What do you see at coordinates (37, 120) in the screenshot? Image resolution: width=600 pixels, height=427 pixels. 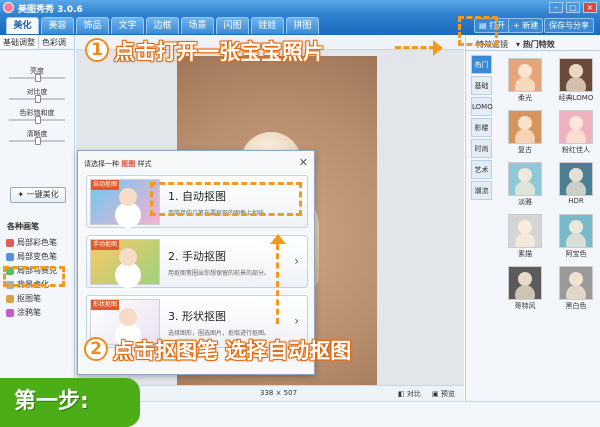 I see `saturation-knob` at bounding box center [37, 120].